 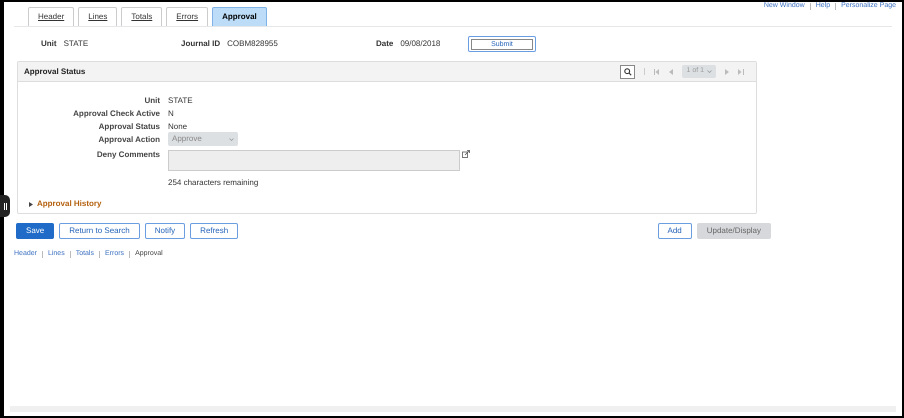 I want to click on field-label: Approval Check Active, so click(x=116, y=113).